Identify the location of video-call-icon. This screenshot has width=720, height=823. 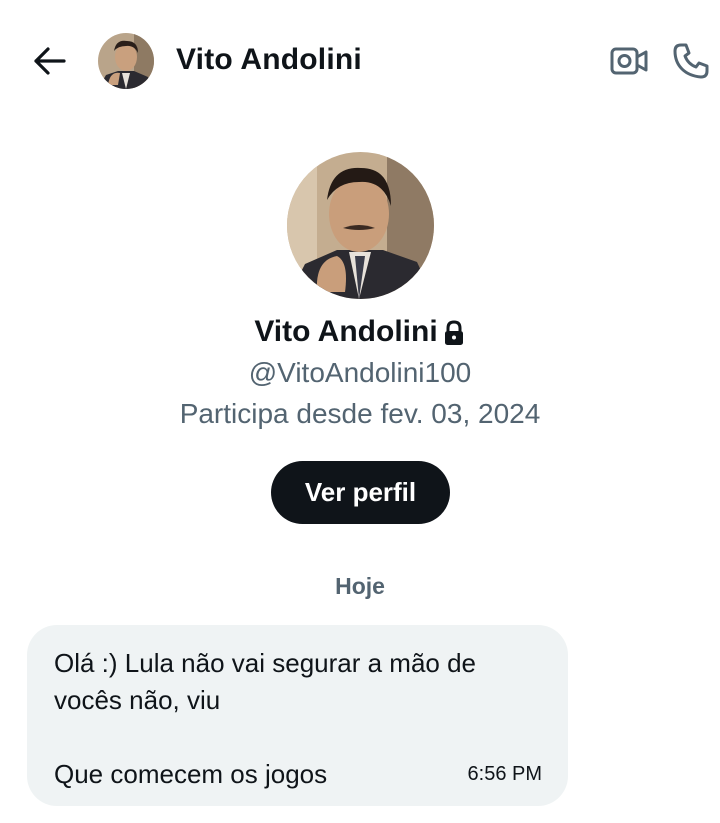
(629, 61).